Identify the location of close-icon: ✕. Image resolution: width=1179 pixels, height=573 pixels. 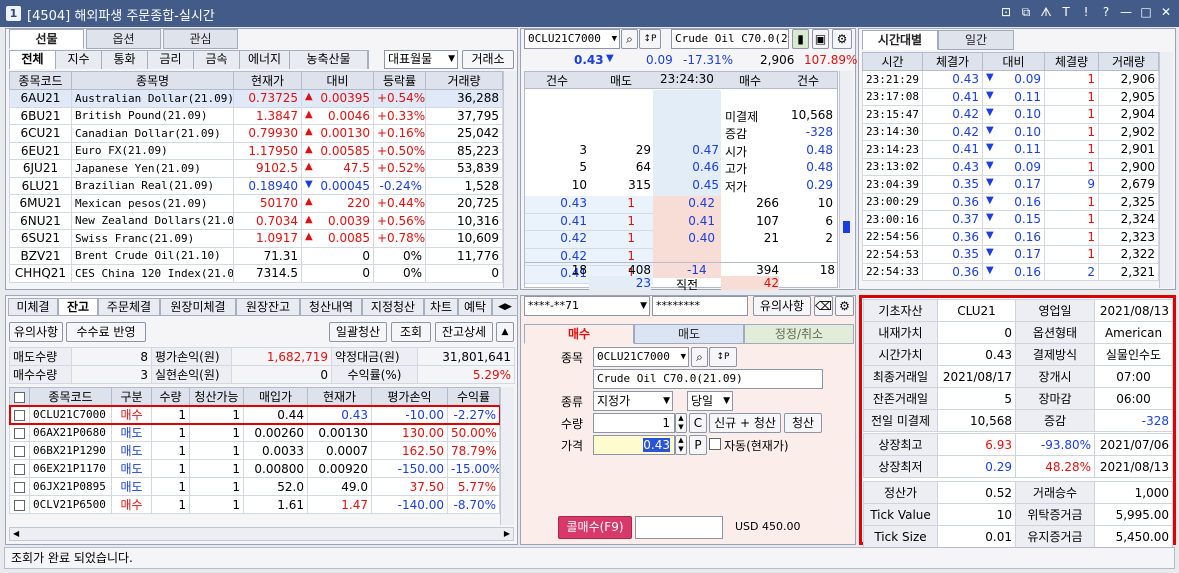
(1166, 12).